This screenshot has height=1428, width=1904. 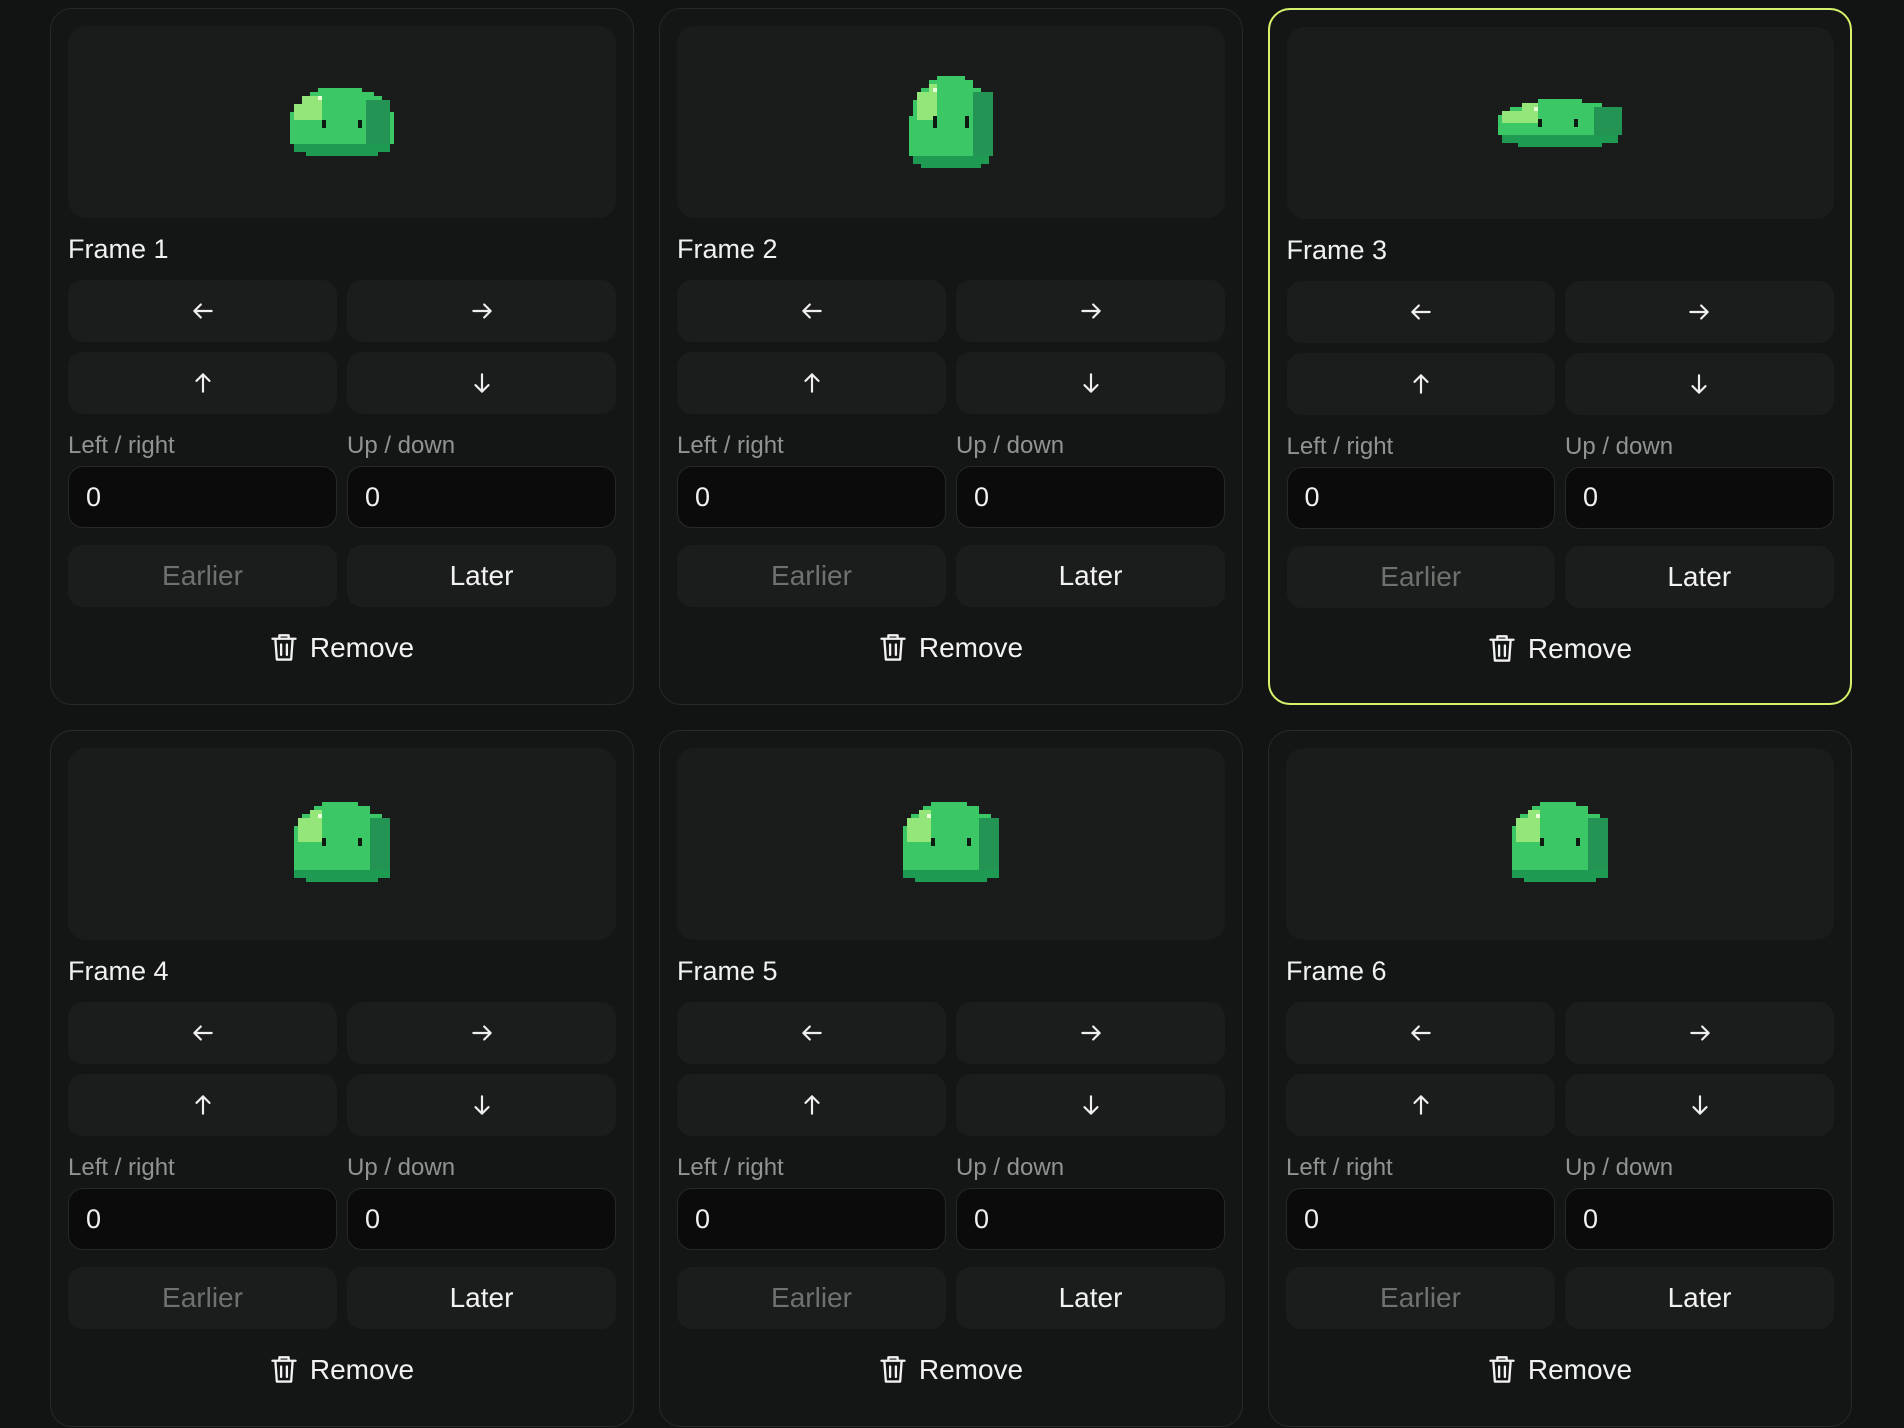 What do you see at coordinates (727, 971) in the screenshot?
I see `frame-title: Frame 5` at bounding box center [727, 971].